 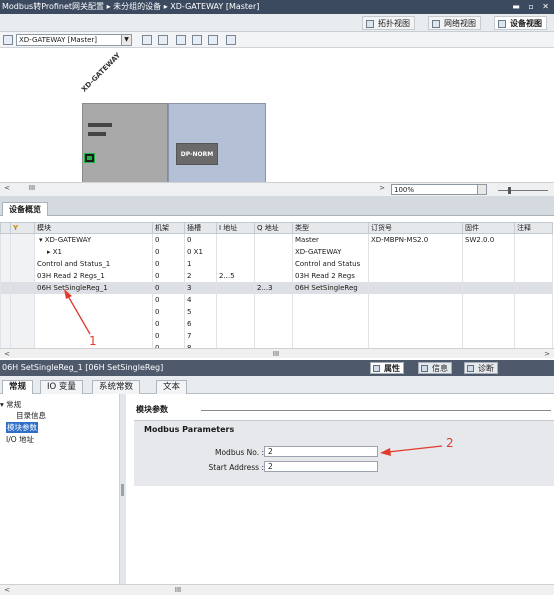 I want to click on annotation-label-2: 2, so click(x=450, y=443).